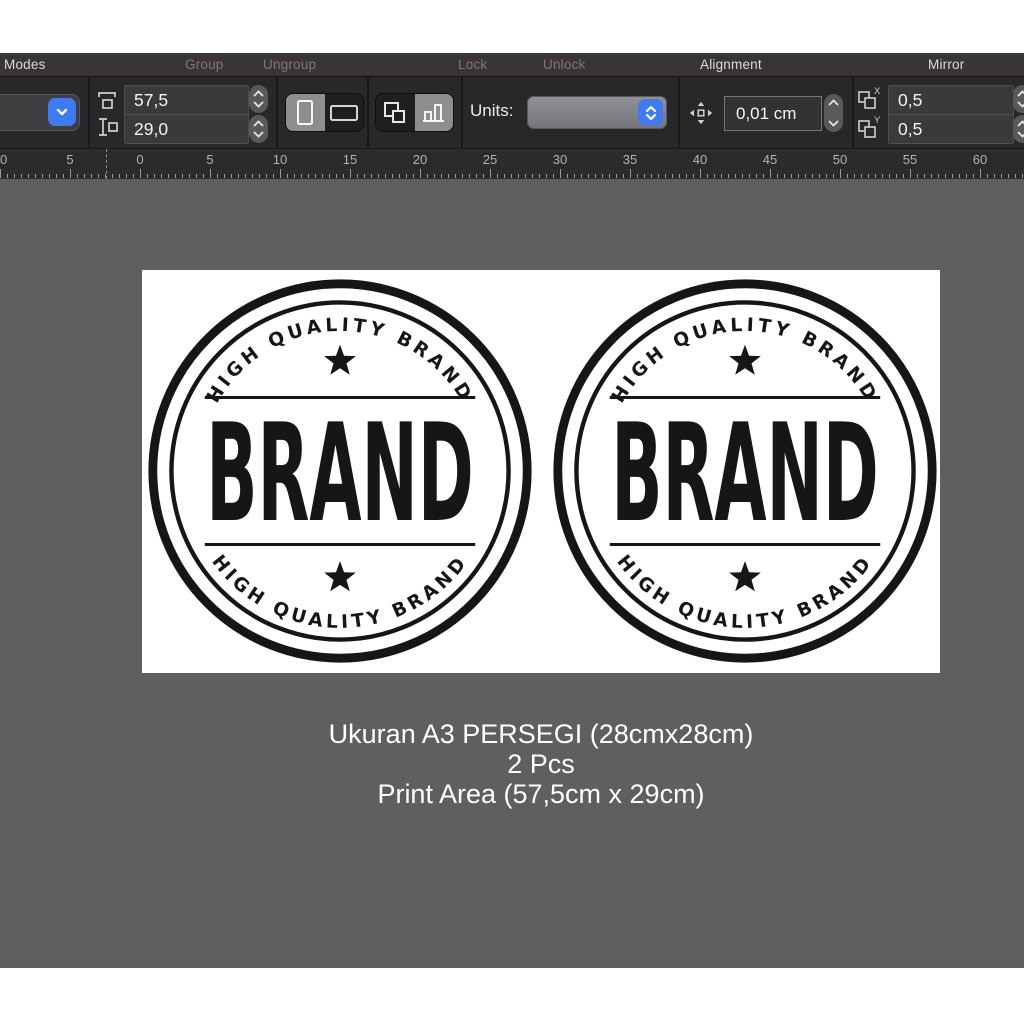 This screenshot has width=1024, height=1024. What do you see at coordinates (877, 120) in the screenshot?
I see `svg-text: Y` at bounding box center [877, 120].